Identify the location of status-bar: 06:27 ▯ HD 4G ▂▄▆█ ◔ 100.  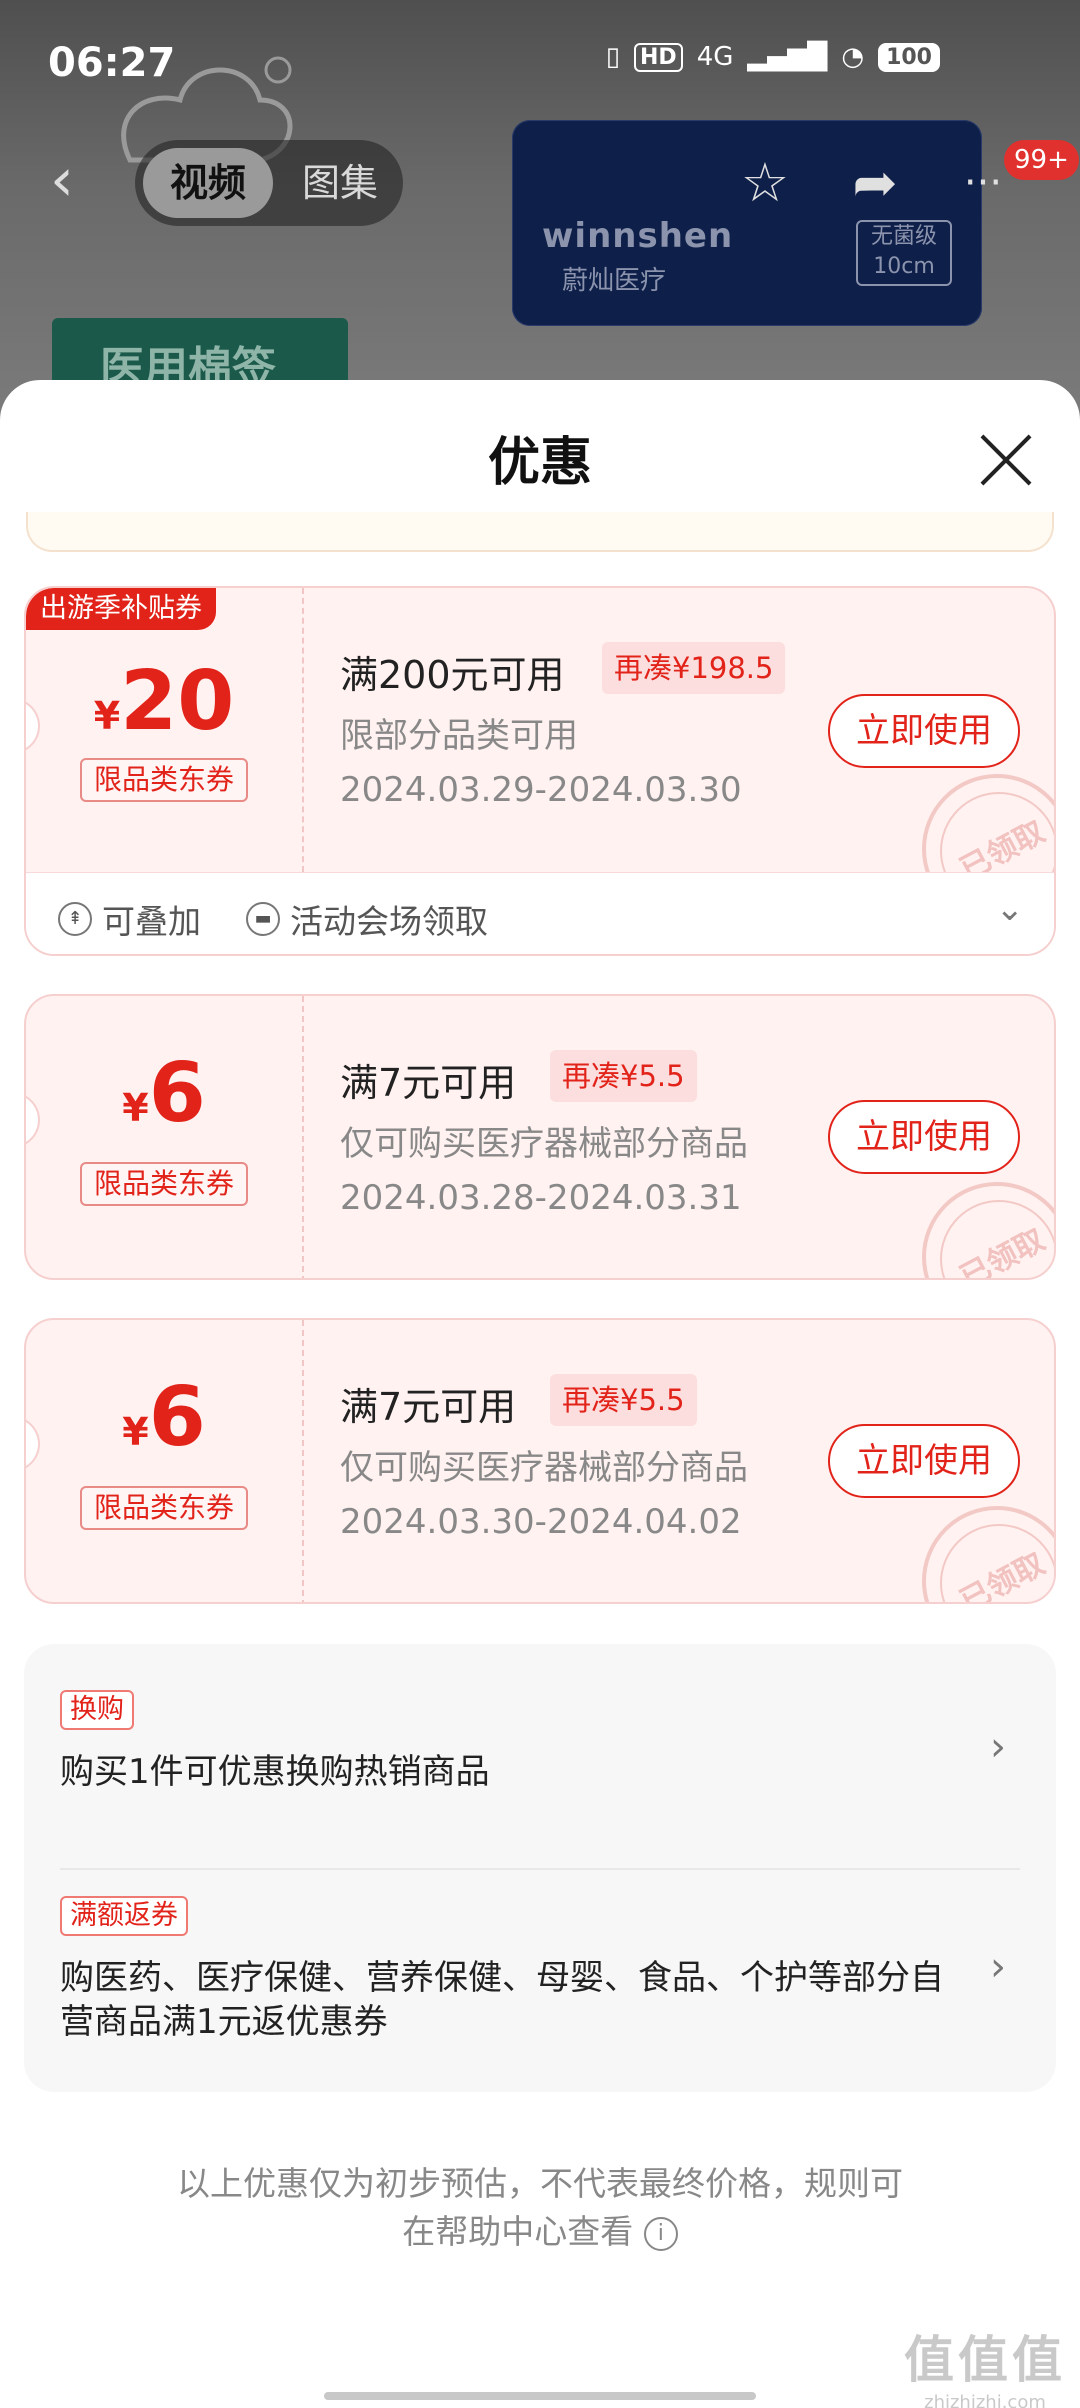
(540, 65).